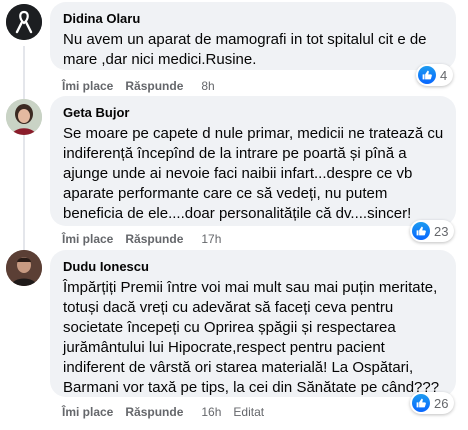 The width and height of the screenshot is (468, 430). Describe the element at coordinates (211, 239) in the screenshot. I see `comment-timestamp: 17h` at that location.